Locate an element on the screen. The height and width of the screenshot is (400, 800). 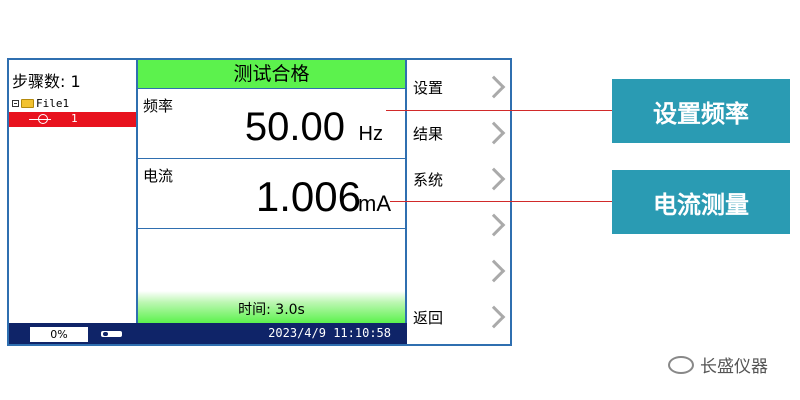
folder-icon is located at coordinates (27, 103).